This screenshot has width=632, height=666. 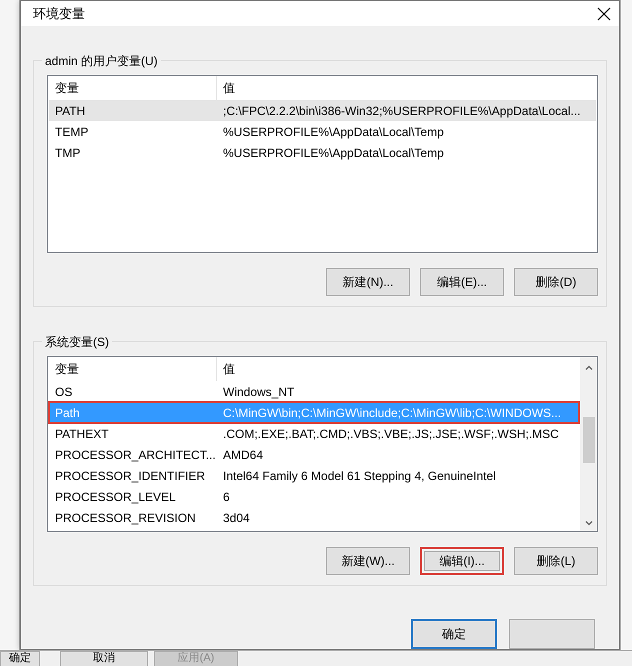 I want to click on group-label: 系统变量(S), so click(x=77, y=342).